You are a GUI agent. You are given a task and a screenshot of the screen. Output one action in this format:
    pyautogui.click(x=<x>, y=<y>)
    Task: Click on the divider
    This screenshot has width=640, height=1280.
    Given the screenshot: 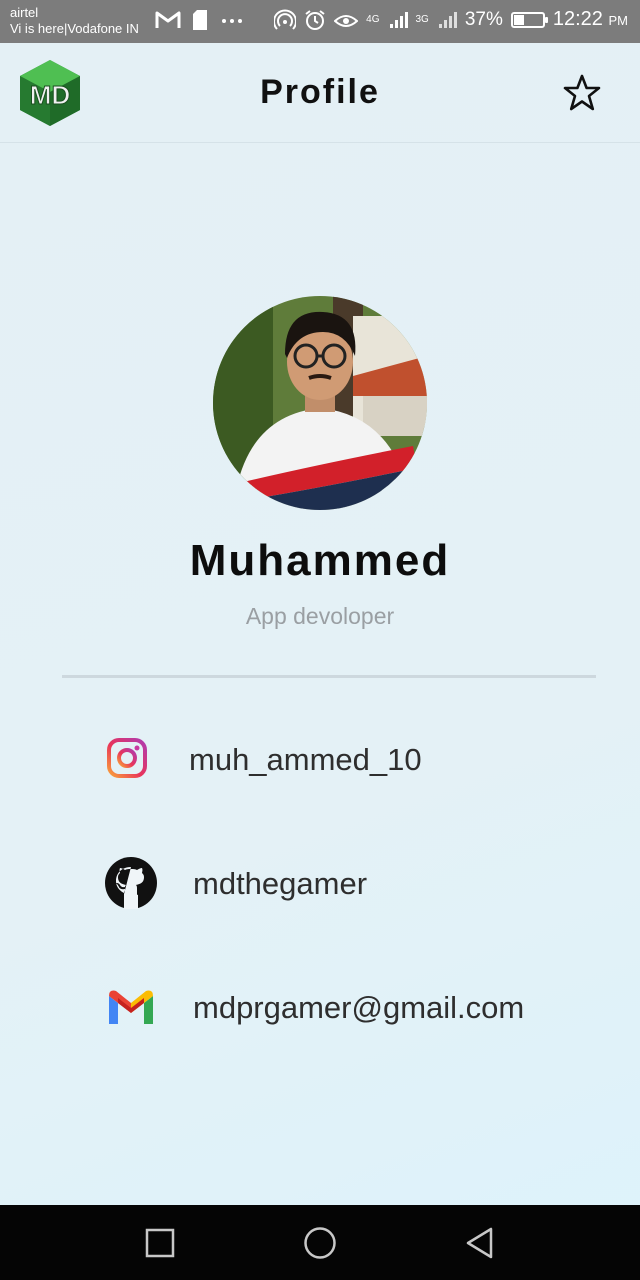 What is the action you would take?
    pyautogui.click(x=329, y=676)
    